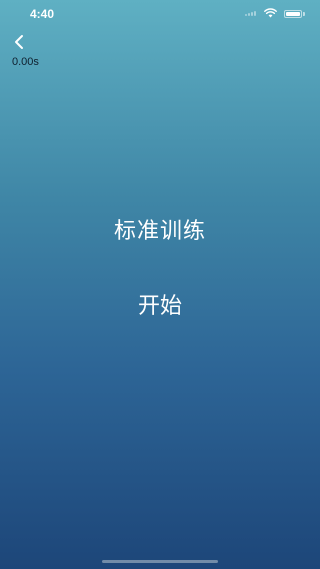  I want to click on training-mode-title: 标准训练, so click(159, 231).